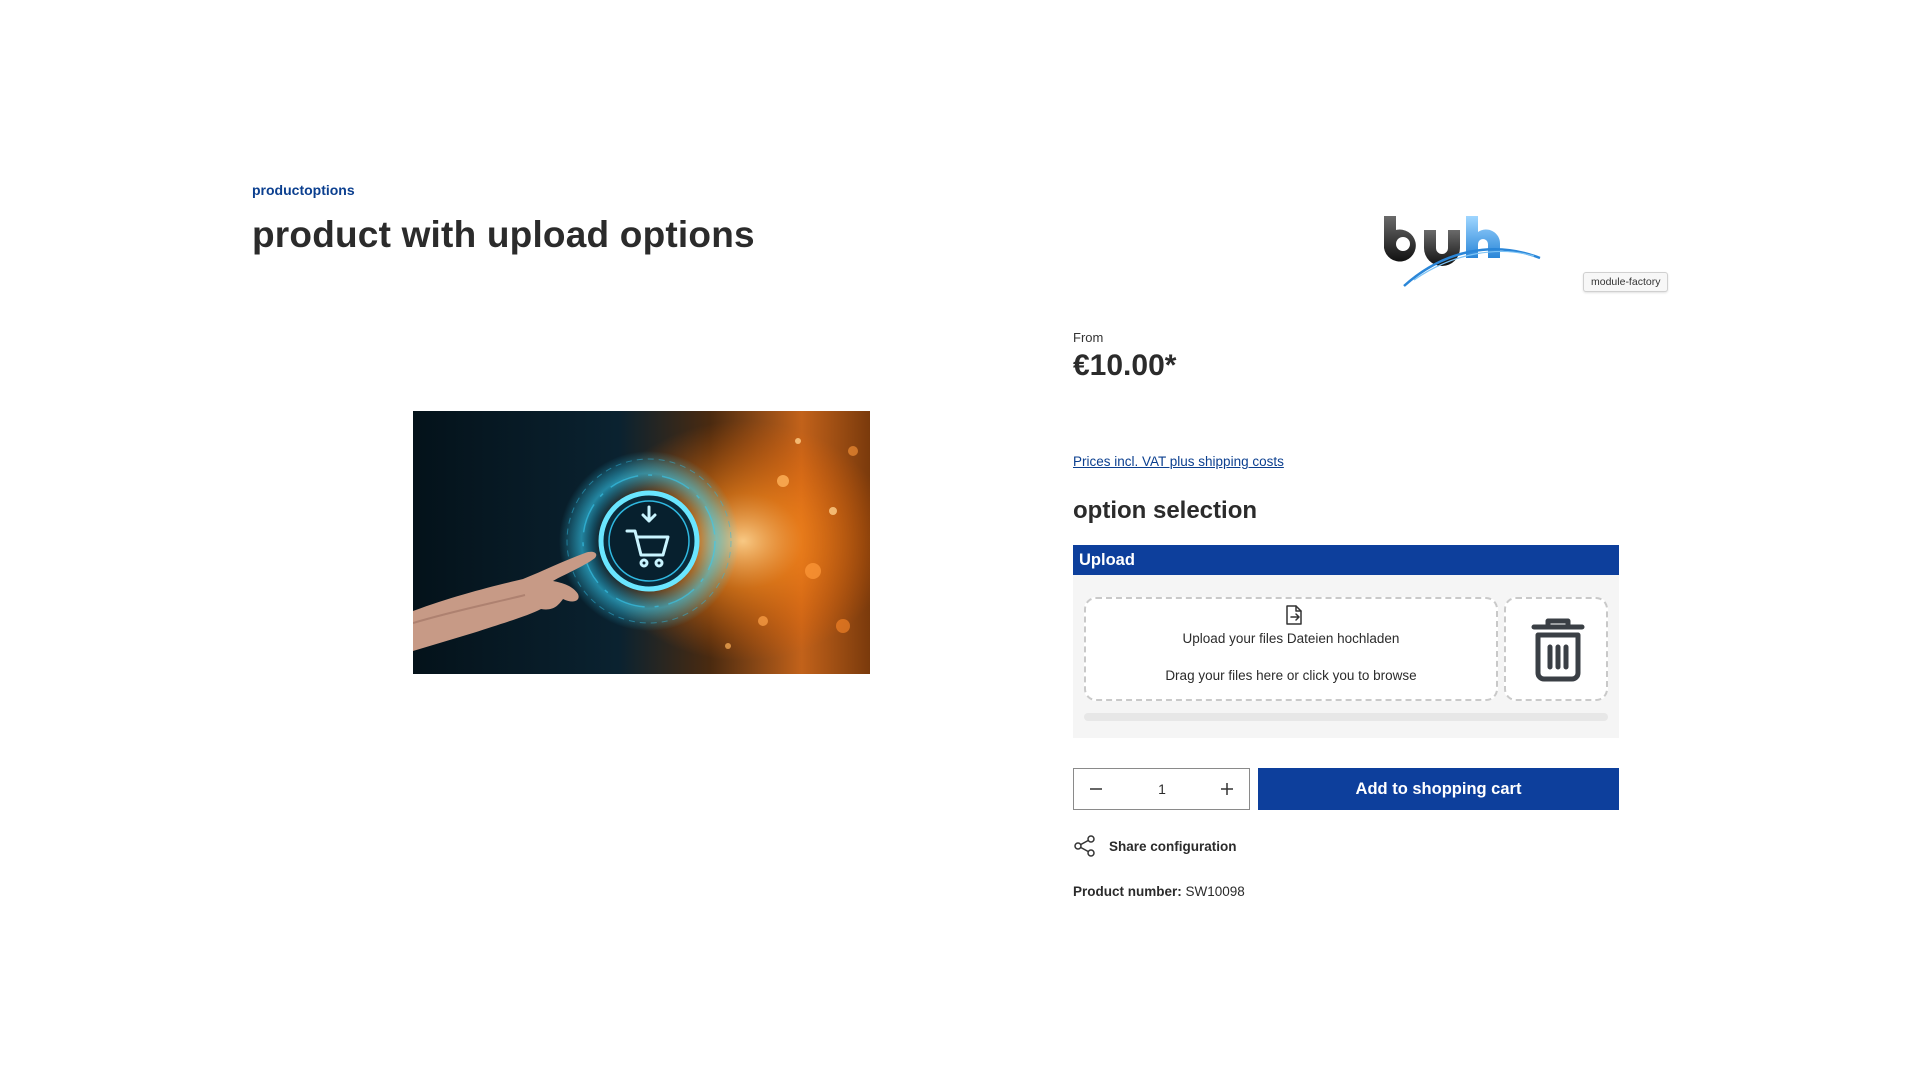 Image resolution: width=1920 pixels, height=1080 pixels. What do you see at coordinates (641, 542) in the screenshot?
I see `product-image` at bounding box center [641, 542].